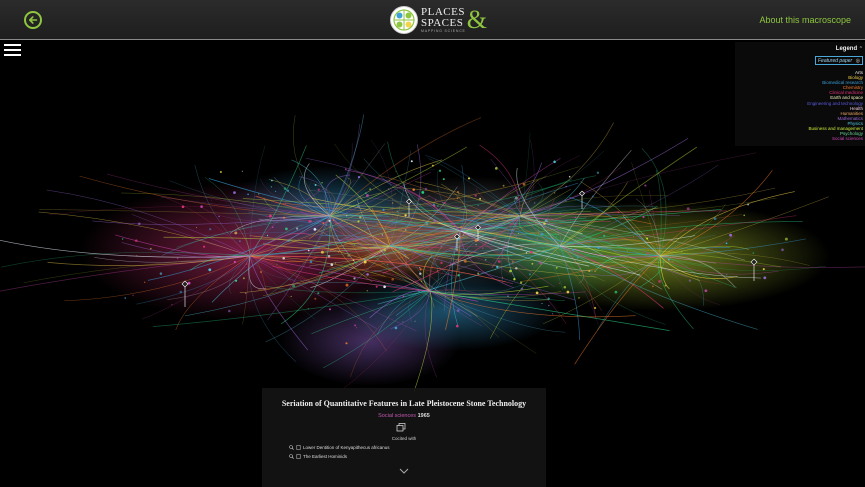 Image resolution: width=865 pixels, height=487 pixels. I want to click on places-spaces-logo: PLACES SPACES MAPPING SCIENCE &, so click(438, 20).